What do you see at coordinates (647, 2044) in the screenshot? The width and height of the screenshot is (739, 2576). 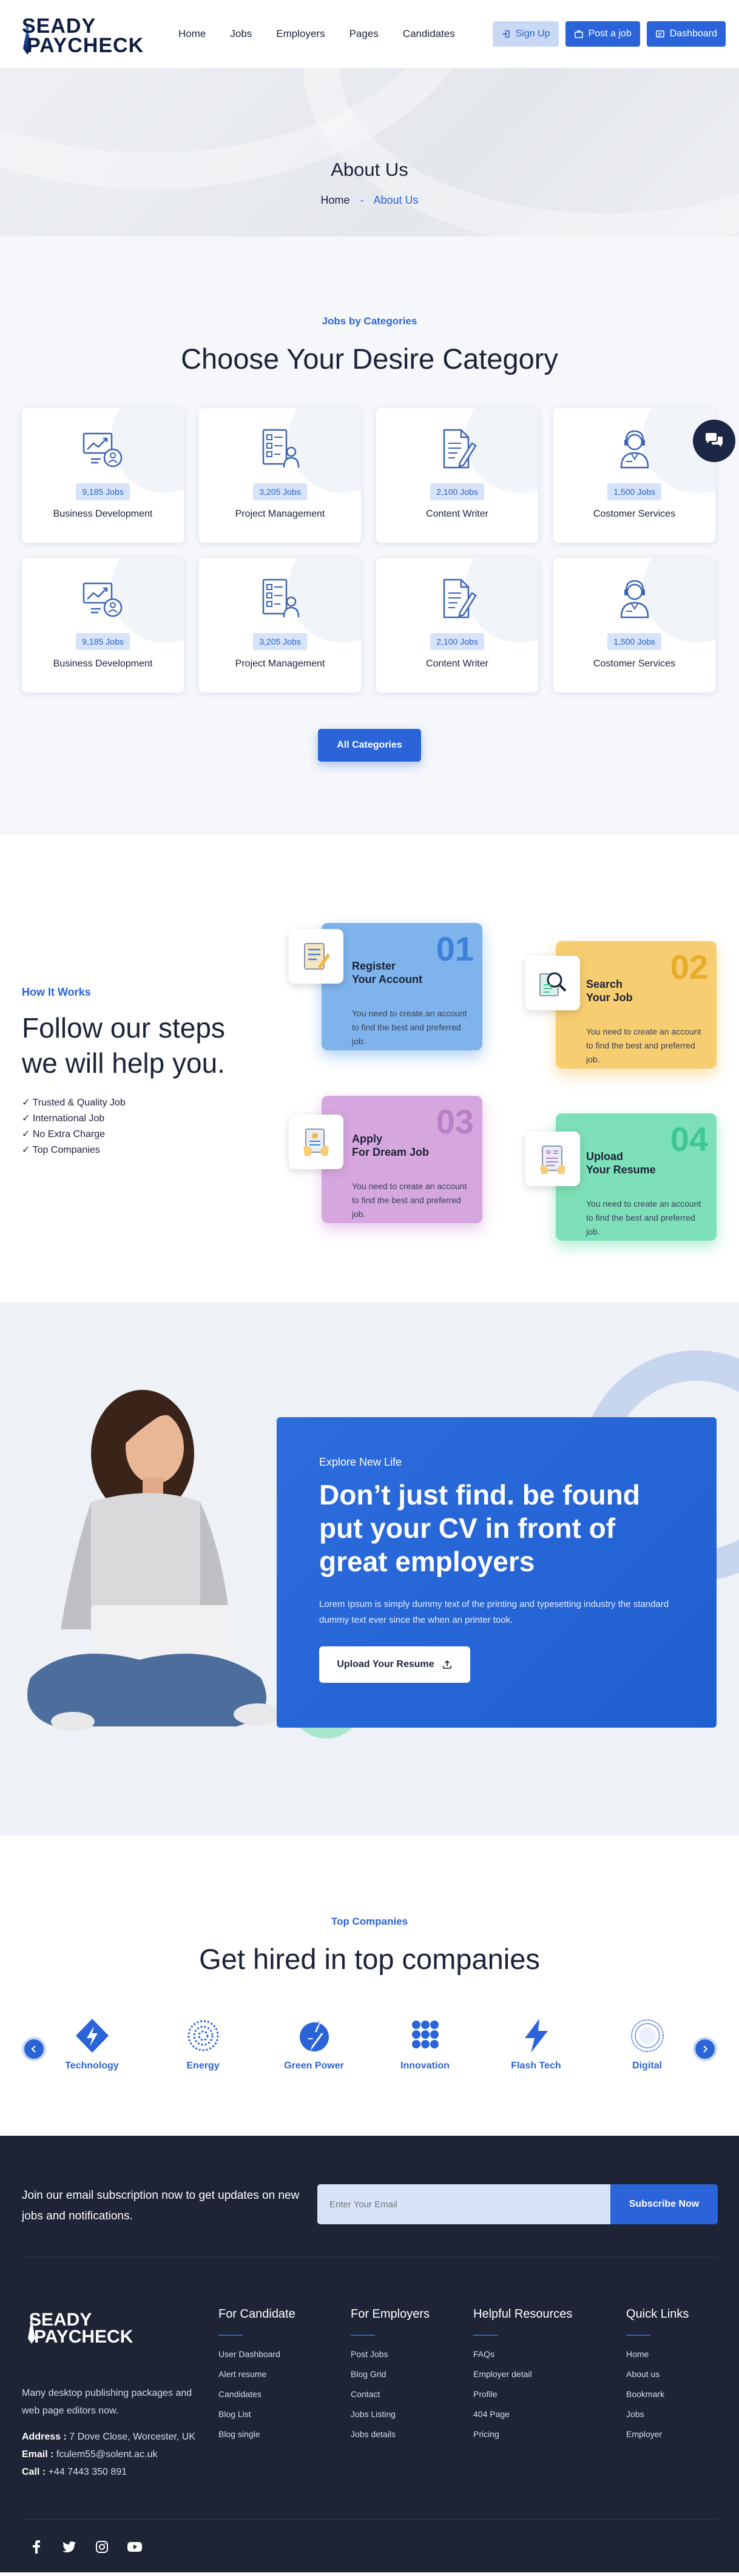 I see `company-logo: Digital` at bounding box center [647, 2044].